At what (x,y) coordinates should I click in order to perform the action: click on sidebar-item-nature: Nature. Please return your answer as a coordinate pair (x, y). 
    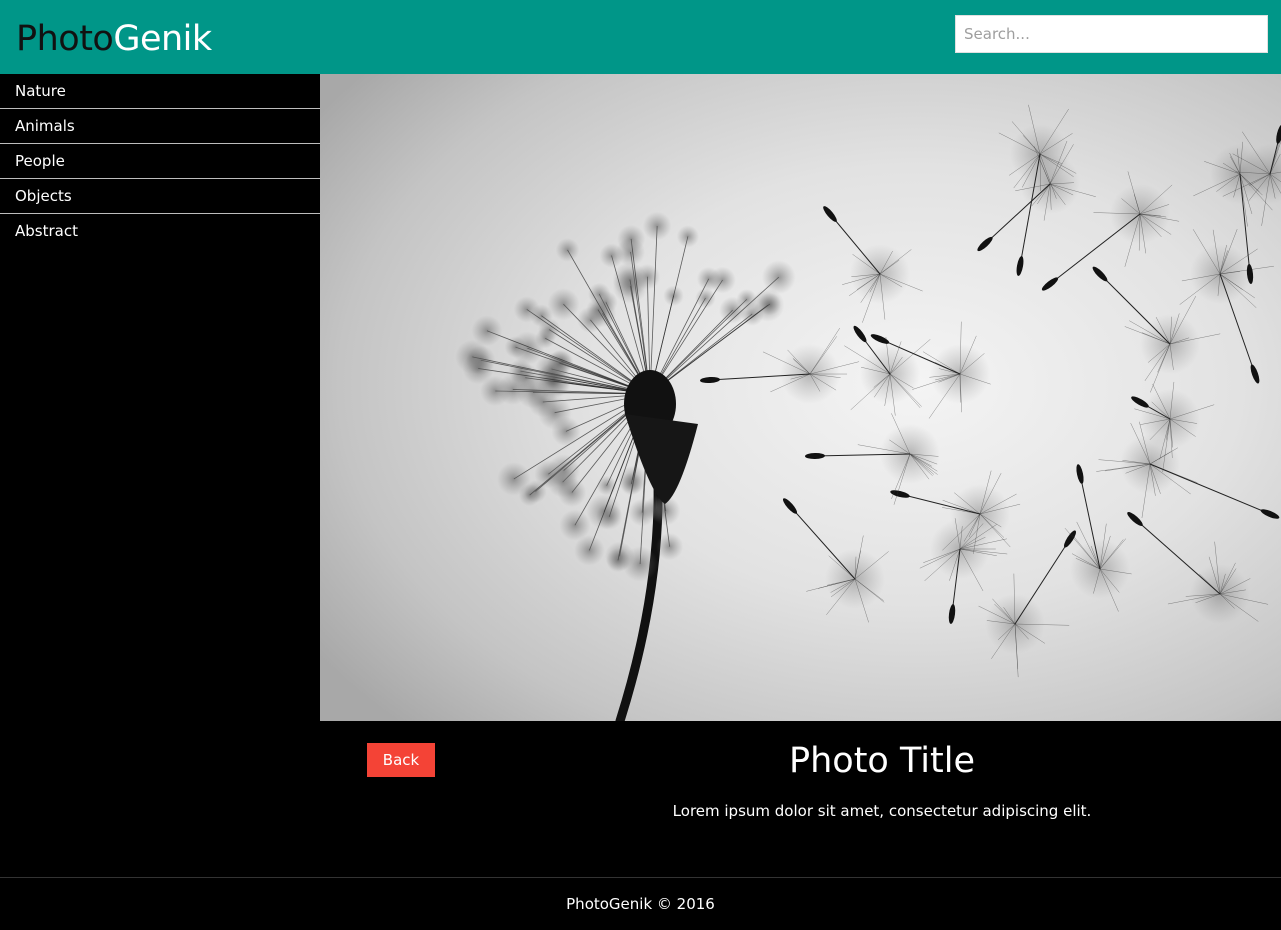
    Looking at the image, I should click on (160, 91).